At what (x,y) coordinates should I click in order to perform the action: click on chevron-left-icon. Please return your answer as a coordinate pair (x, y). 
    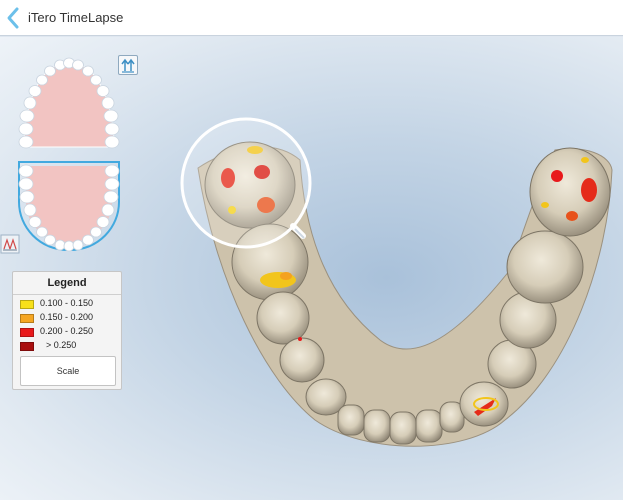
    Looking at the image, I should click on (13, 18).